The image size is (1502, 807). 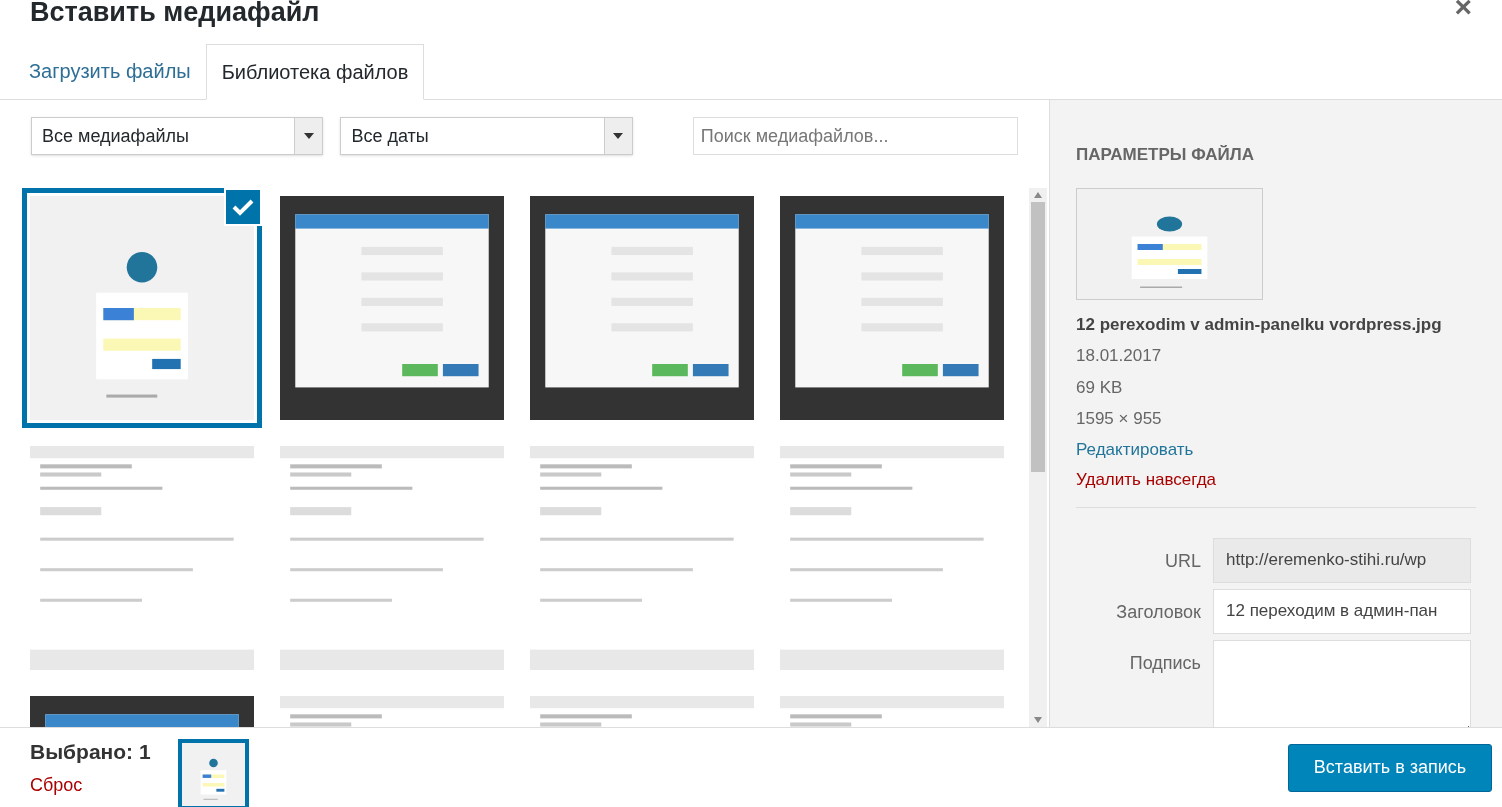 What do you see at coordinates (177, 136) in the screenshot?
I see `filter-select: Все медиафайлы` at bounding box center [177, 136].